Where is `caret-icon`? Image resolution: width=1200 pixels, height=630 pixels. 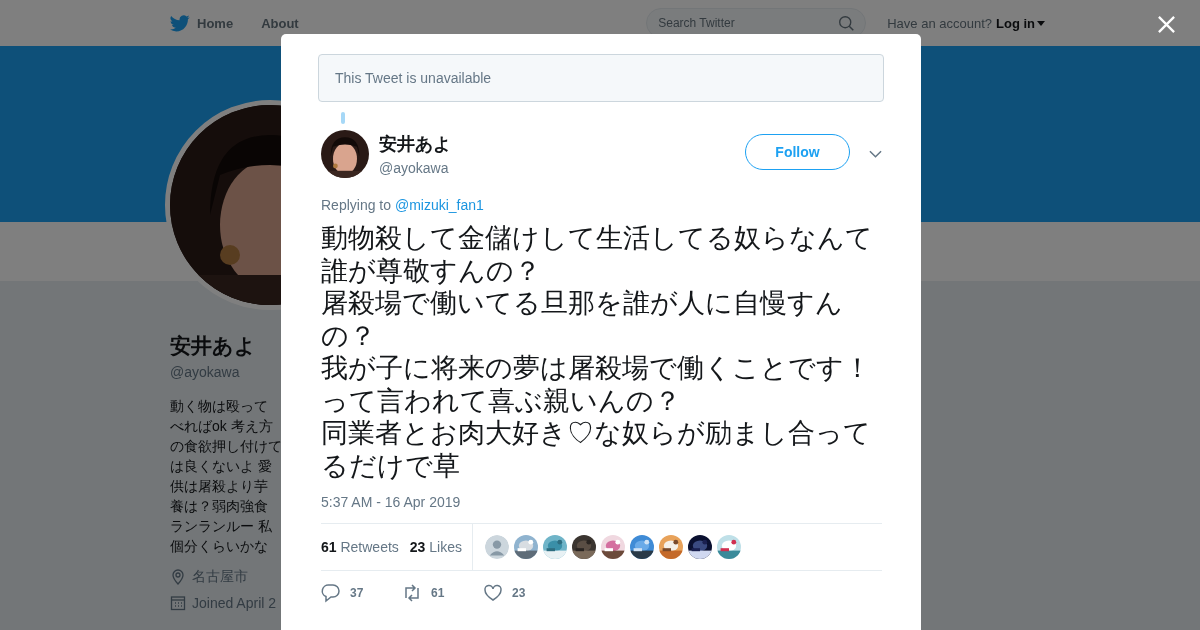
caret-icon is located at coordinates (1041, 23).